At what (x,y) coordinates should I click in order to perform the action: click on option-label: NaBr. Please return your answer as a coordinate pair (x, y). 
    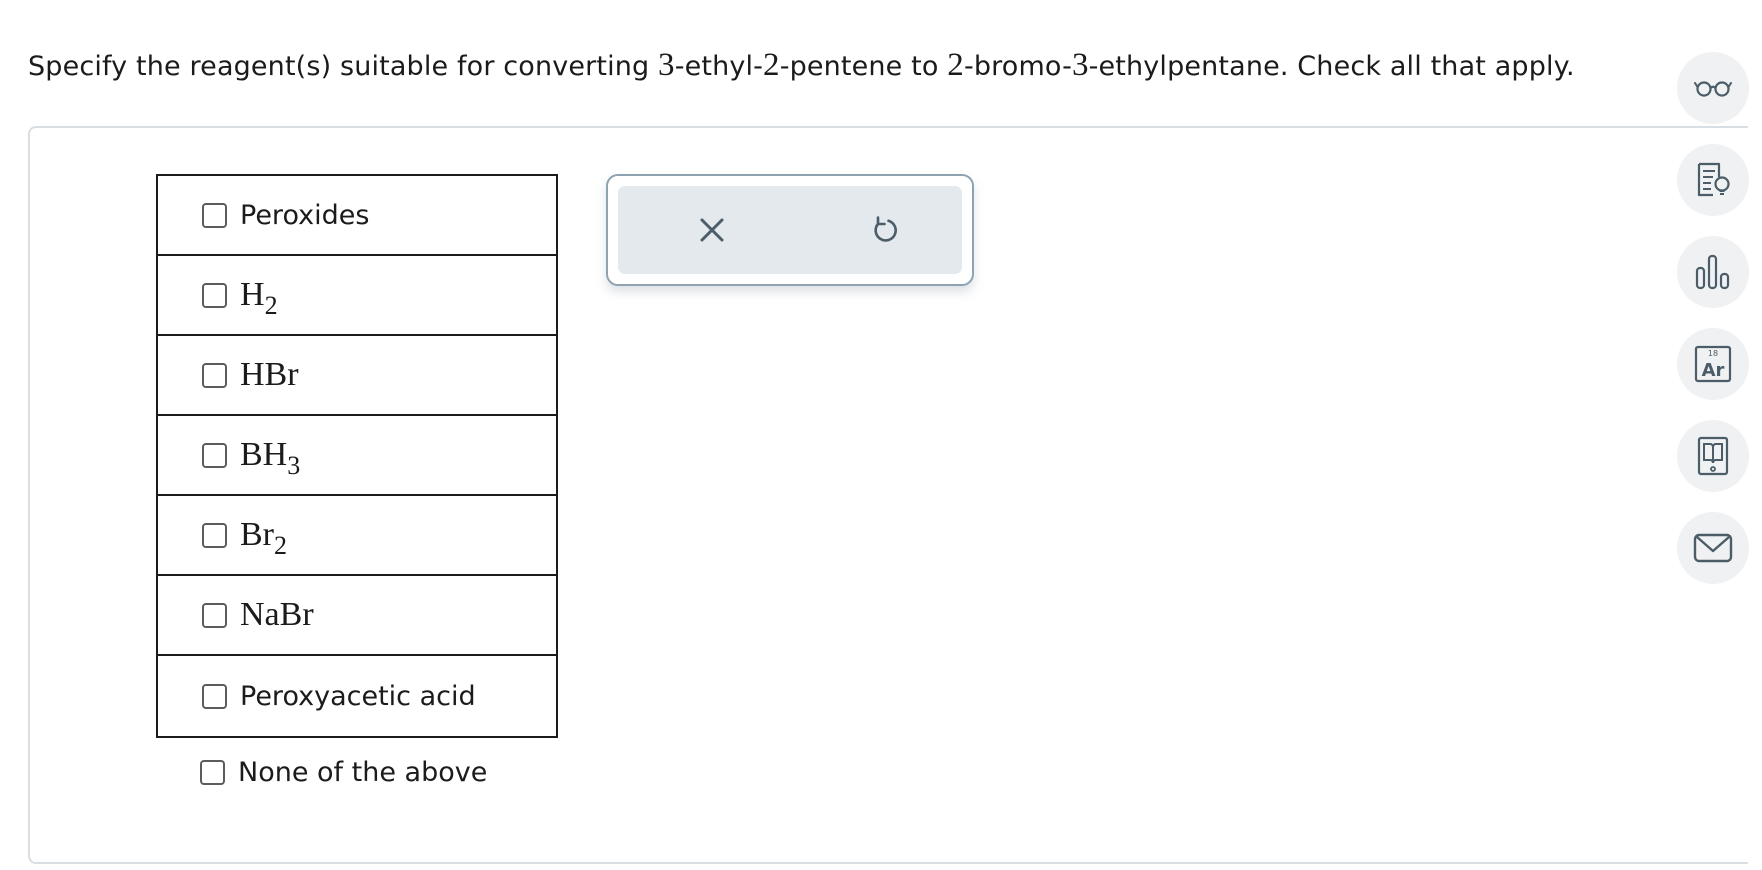
    Looking at the image, I should click on (277, 615).